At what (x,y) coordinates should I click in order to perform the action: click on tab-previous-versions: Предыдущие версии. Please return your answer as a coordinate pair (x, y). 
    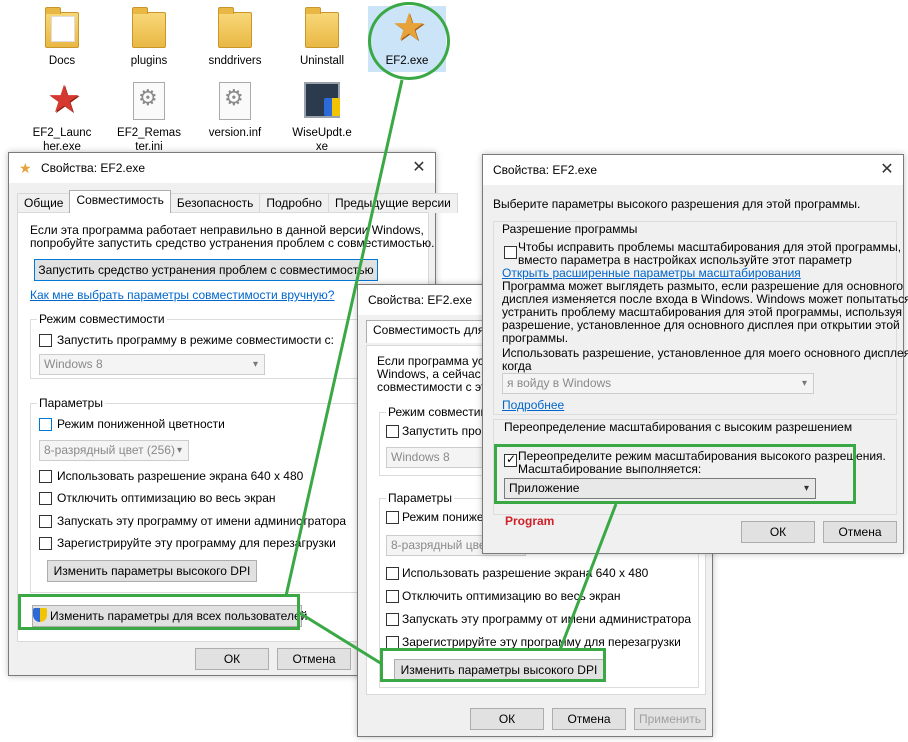
    Looking at the image, I should click on (392, 203).